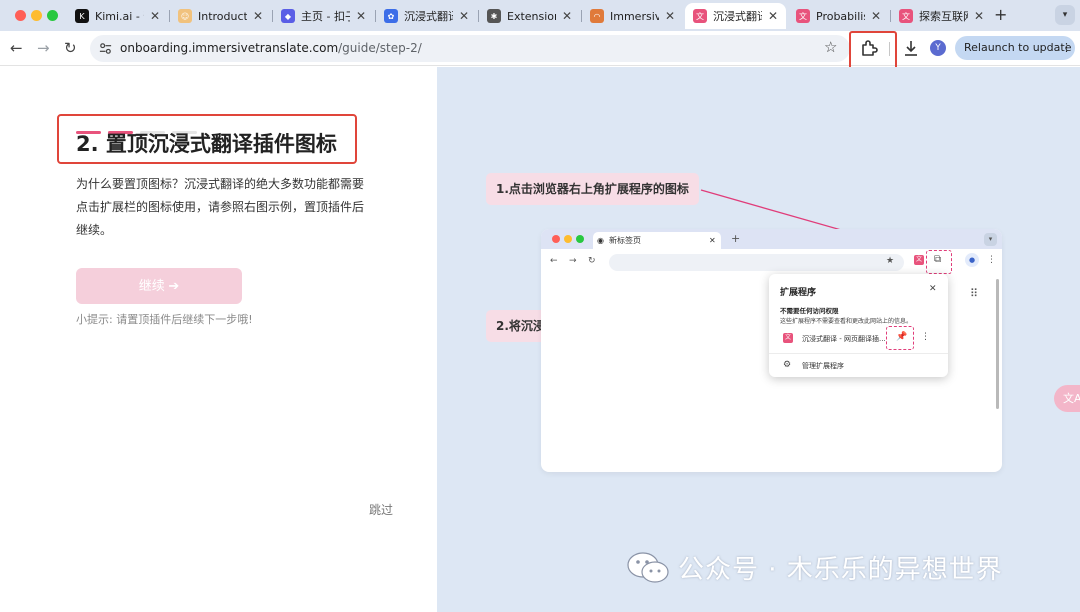 The image size is (1080, 612). What do you see at coordinates (657, 240) in the screenshot?
I see `mini-tab: ◉ 新标签页 ✕` at bounding box center [657, 240].